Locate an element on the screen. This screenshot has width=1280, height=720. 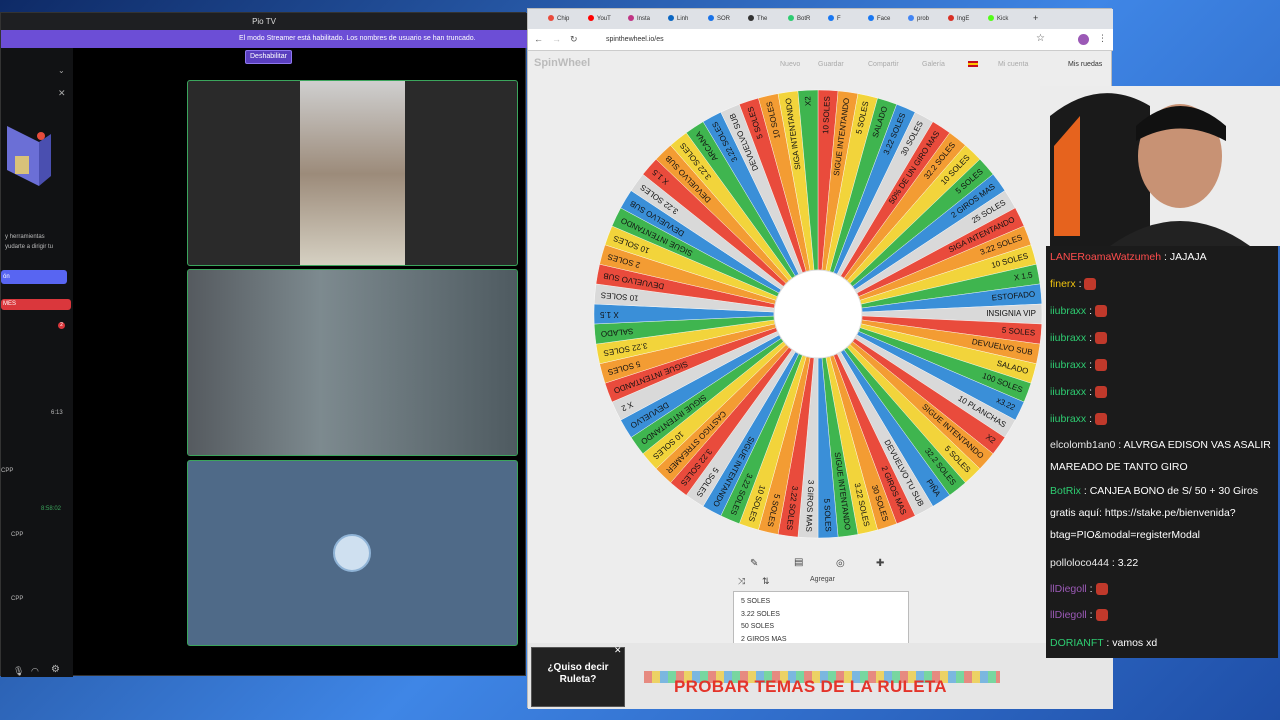
wheel-segment-label: 10 SOLES is located at coordinates (826, 115).